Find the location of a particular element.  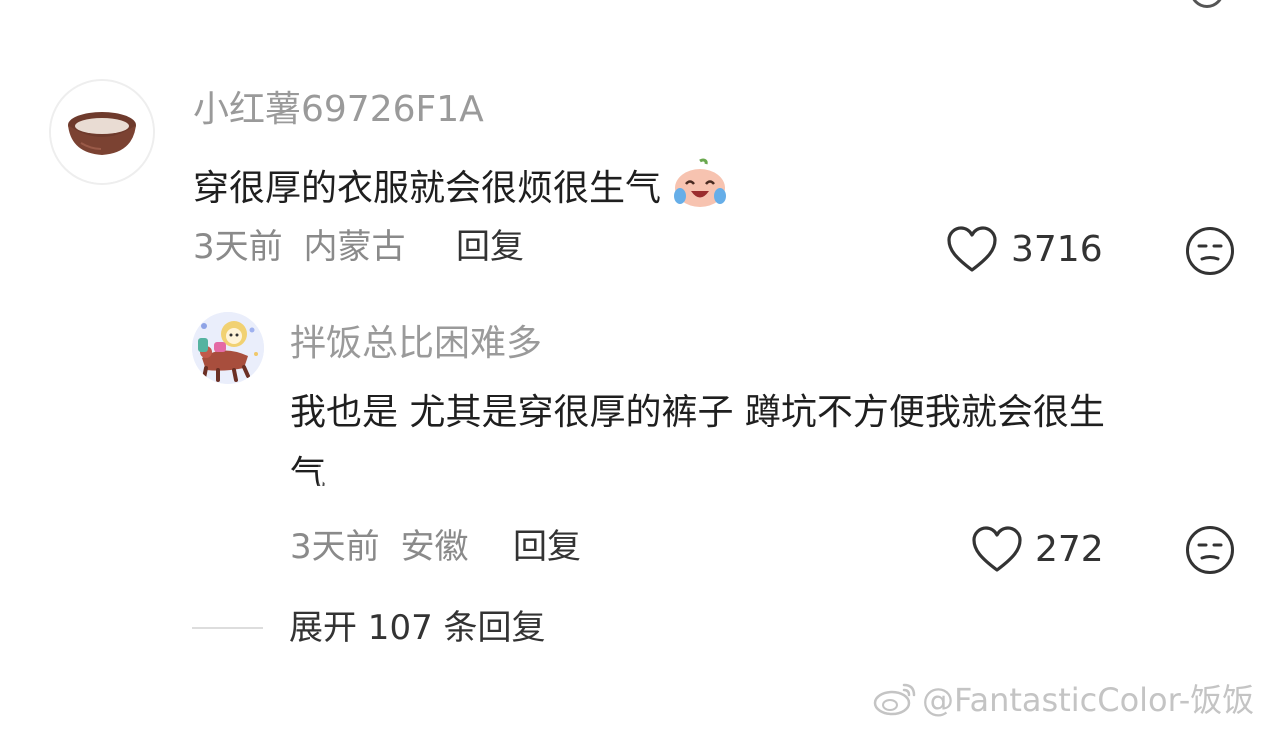

expand-divider is located at coordinates (227, 628).